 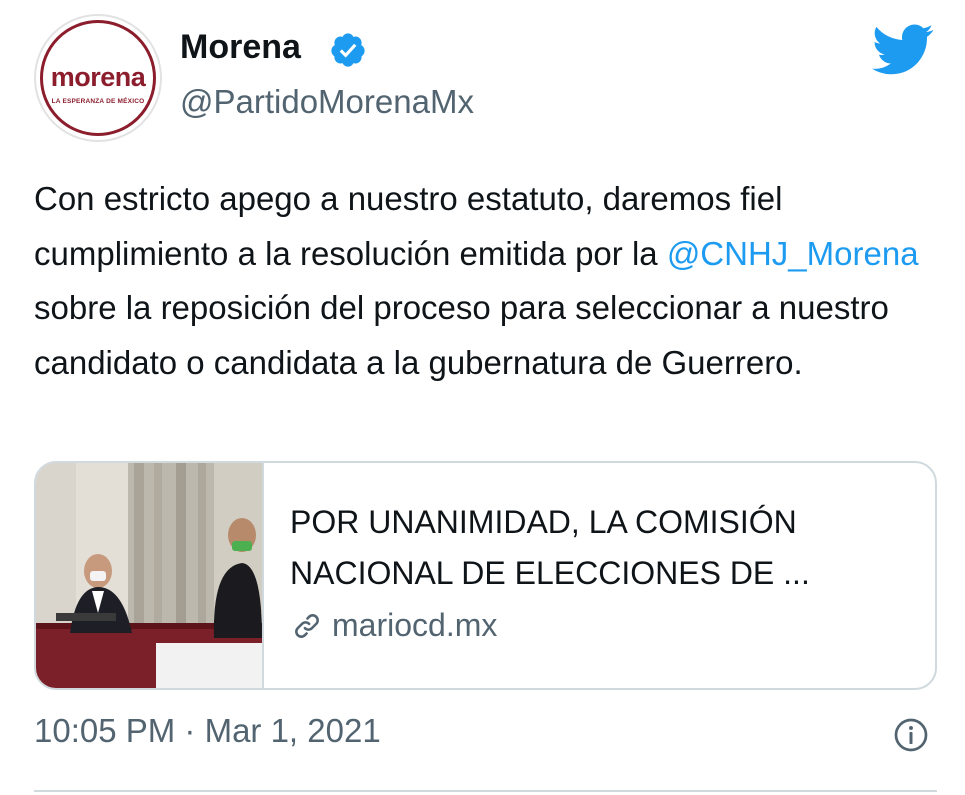 What do you see at coordinates (98, 101) in the screenshot?
I see `avatar-tagline: LA ESPERANZA DE MÉXICO` at bounding box center [98, 101].